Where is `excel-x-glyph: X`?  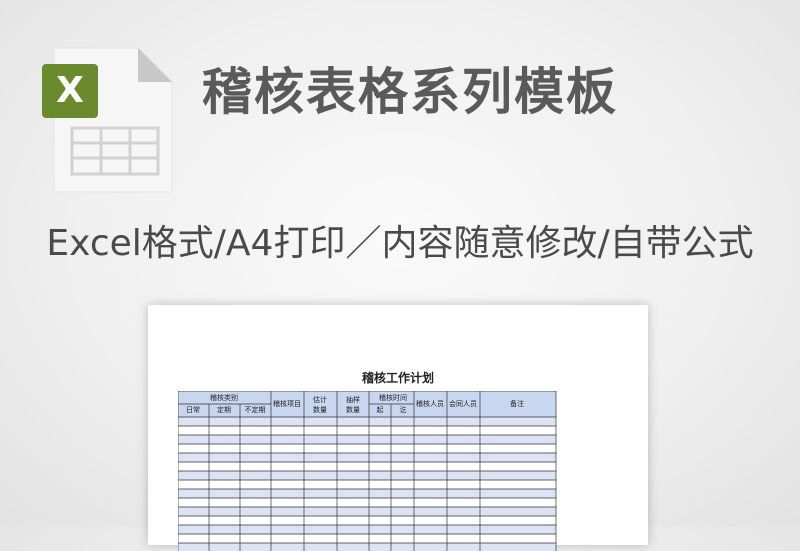
excel-x-glyph: X is located at coordinates (70, 90).